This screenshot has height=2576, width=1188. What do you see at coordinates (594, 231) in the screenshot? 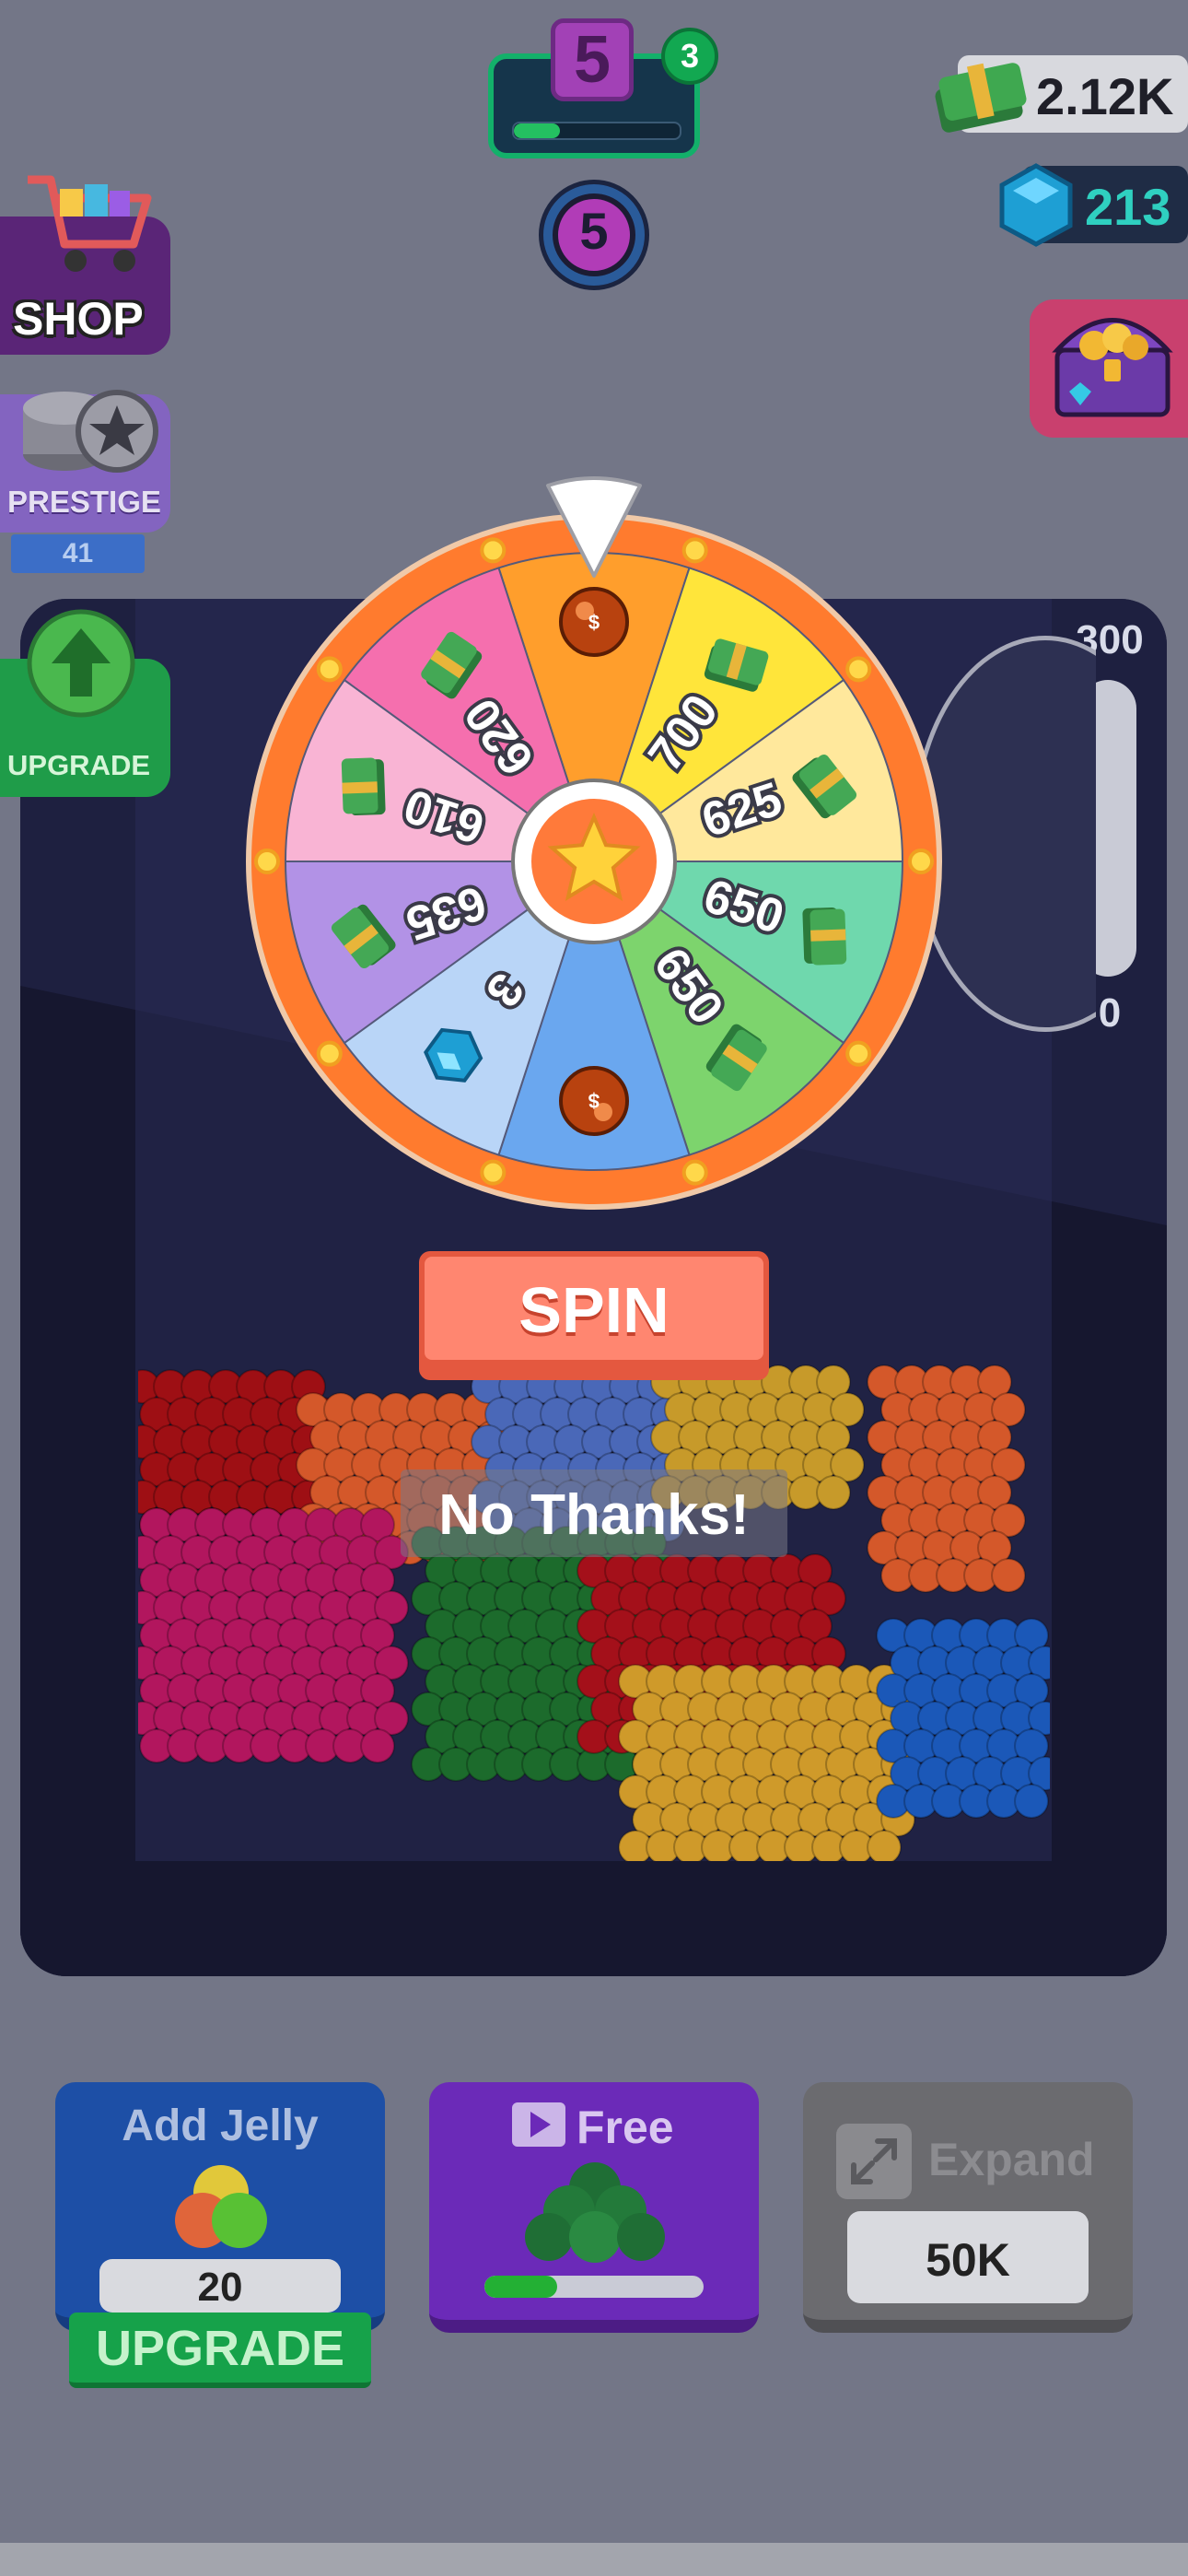
I see `secondary-level-number: 5` at bounding box center [594, 231].